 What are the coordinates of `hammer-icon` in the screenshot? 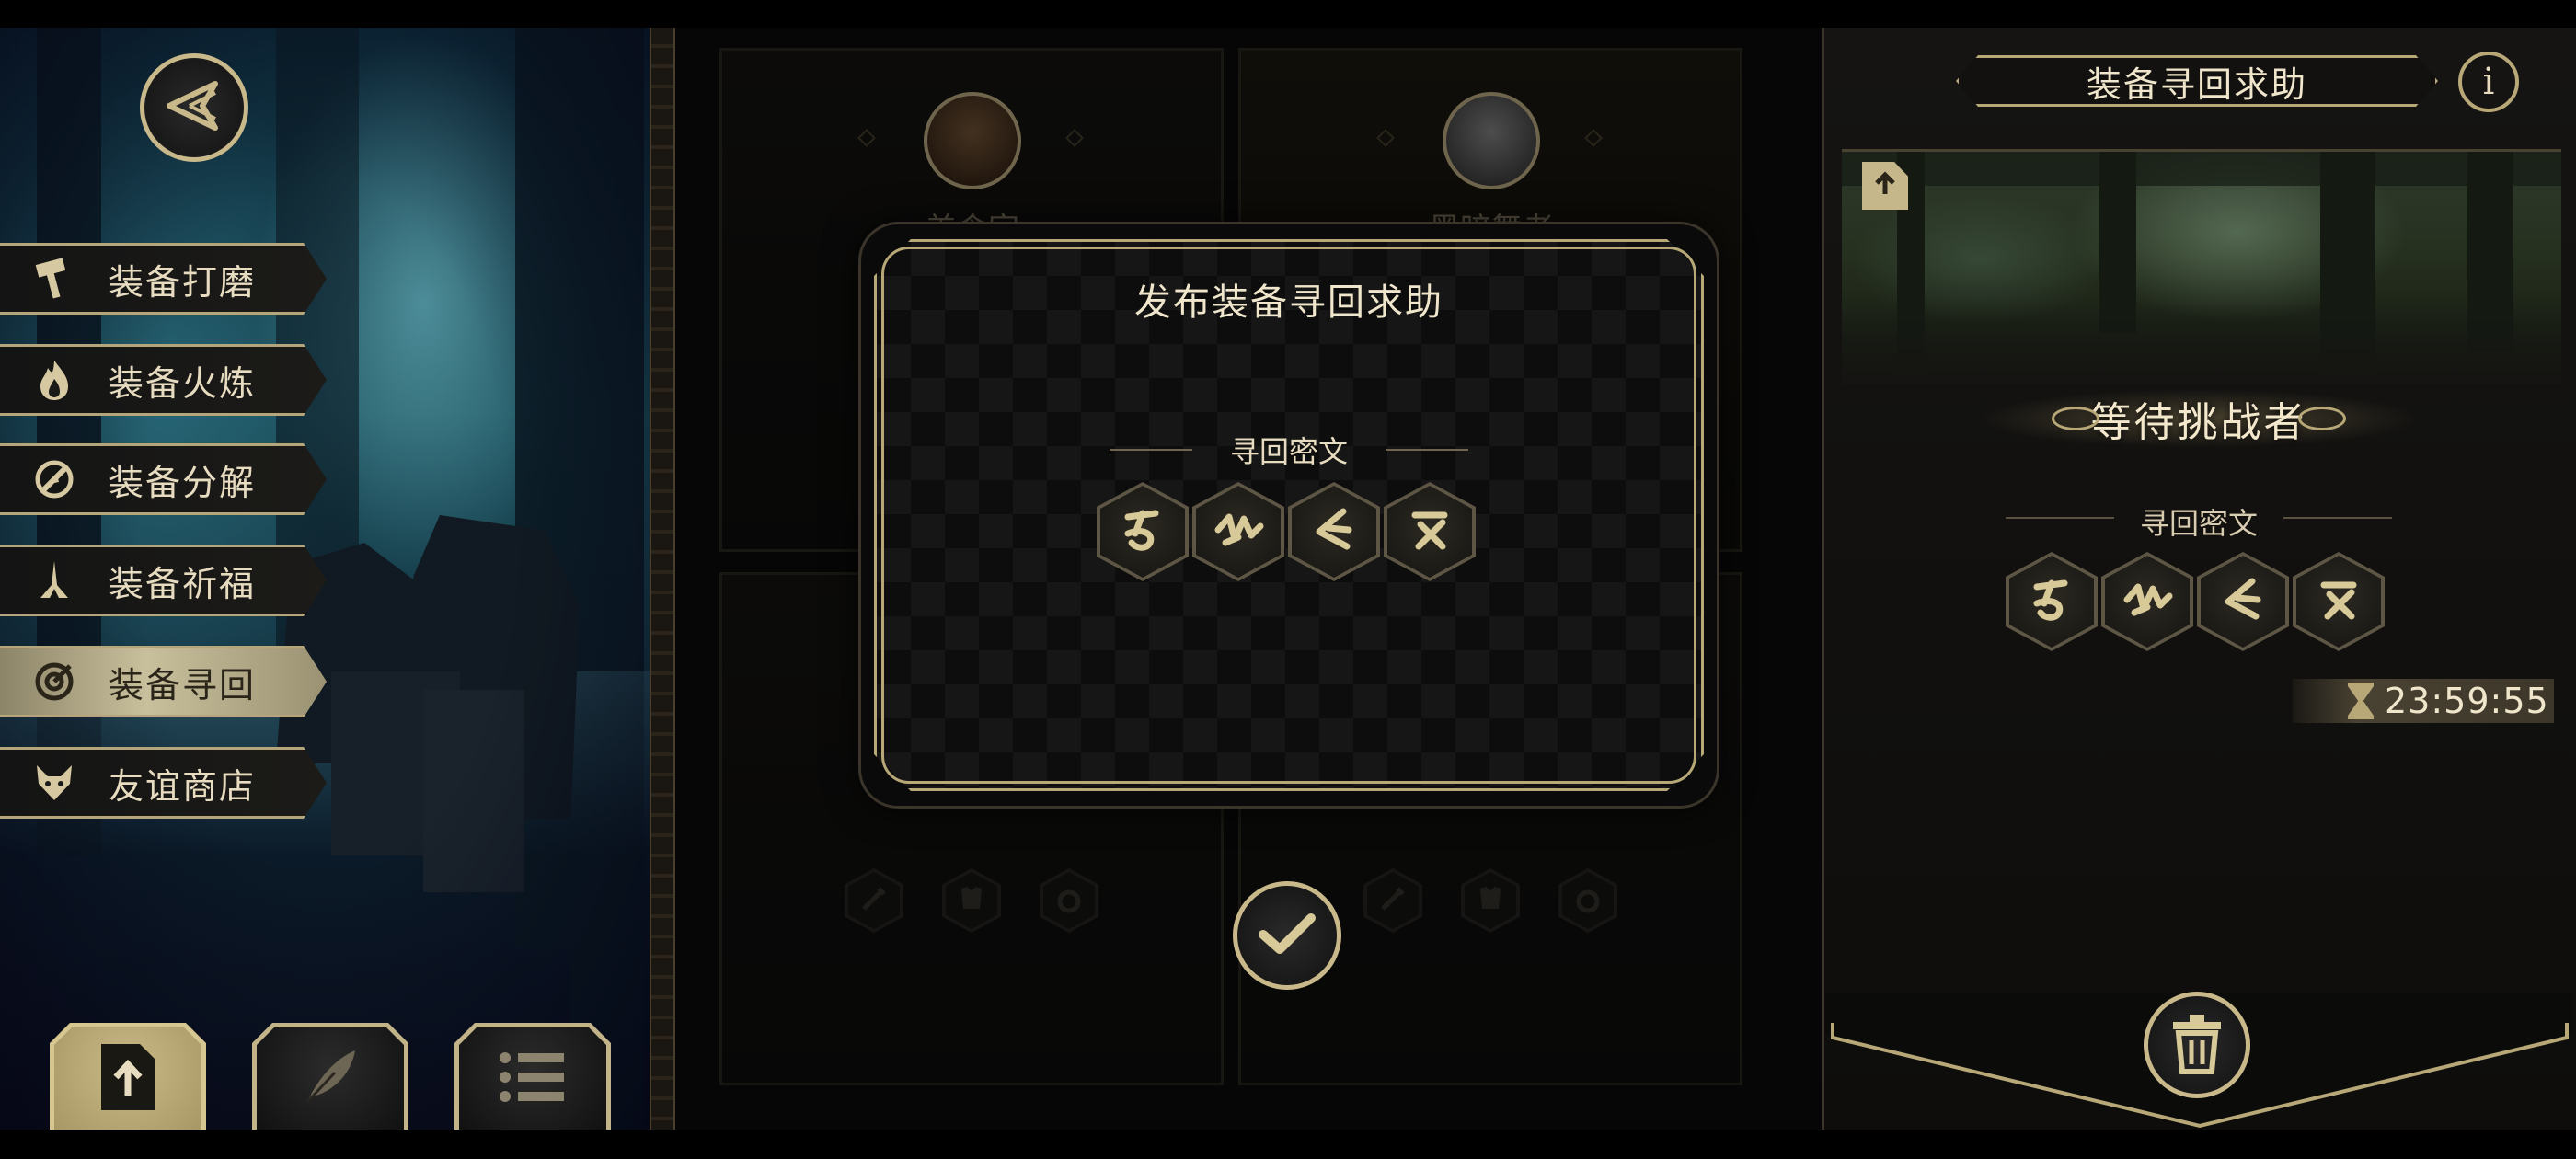 It's located at (54, 278).